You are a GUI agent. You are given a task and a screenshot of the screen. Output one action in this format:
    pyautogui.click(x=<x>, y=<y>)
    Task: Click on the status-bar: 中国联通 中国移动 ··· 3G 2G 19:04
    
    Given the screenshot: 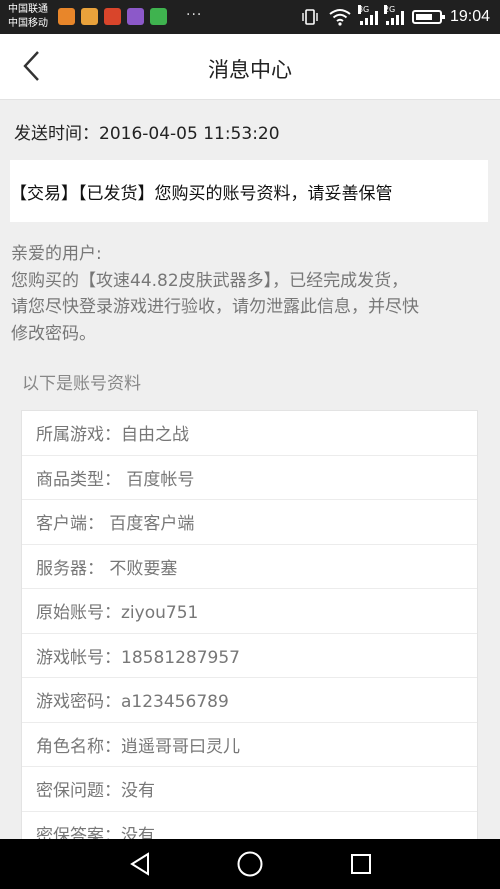 What is the action you would take?
    pyautogui.click(x=250, y=17)
    